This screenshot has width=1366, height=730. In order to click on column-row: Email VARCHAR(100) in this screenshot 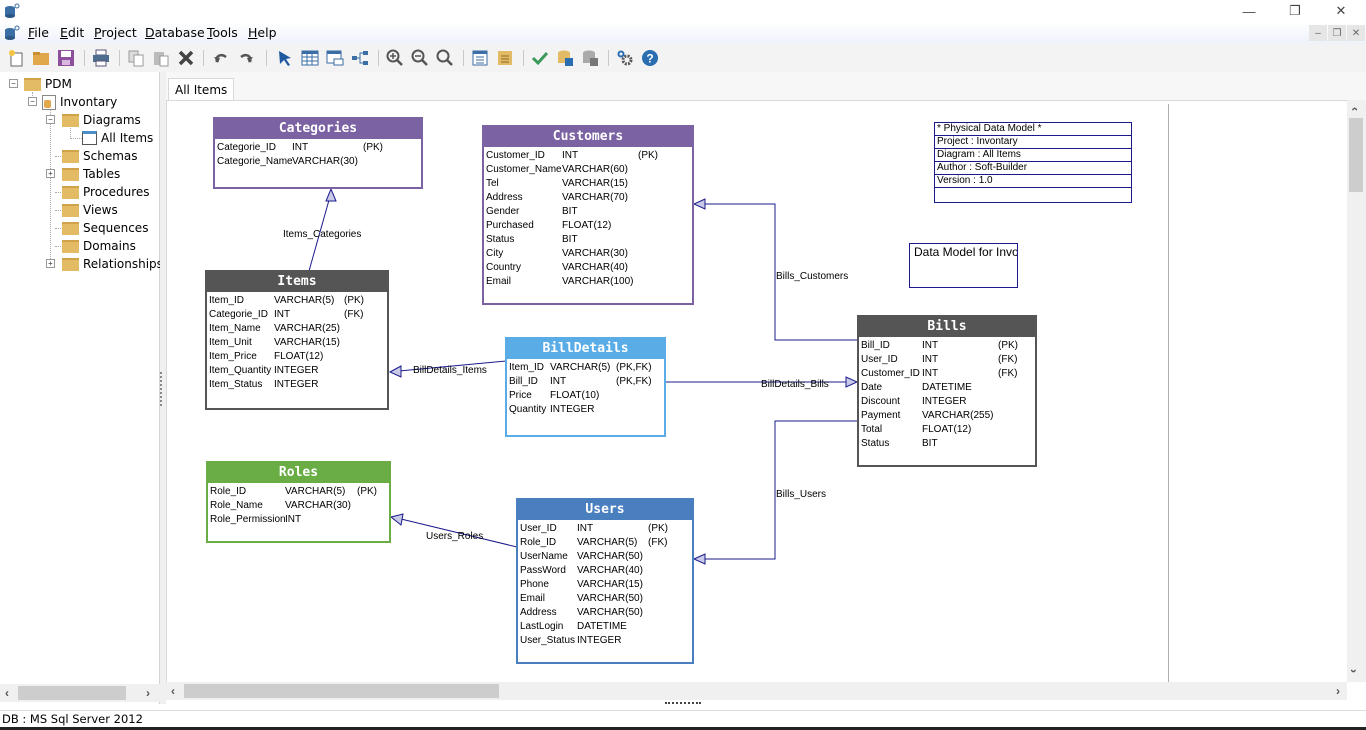, I will do `click(589, 282)`.